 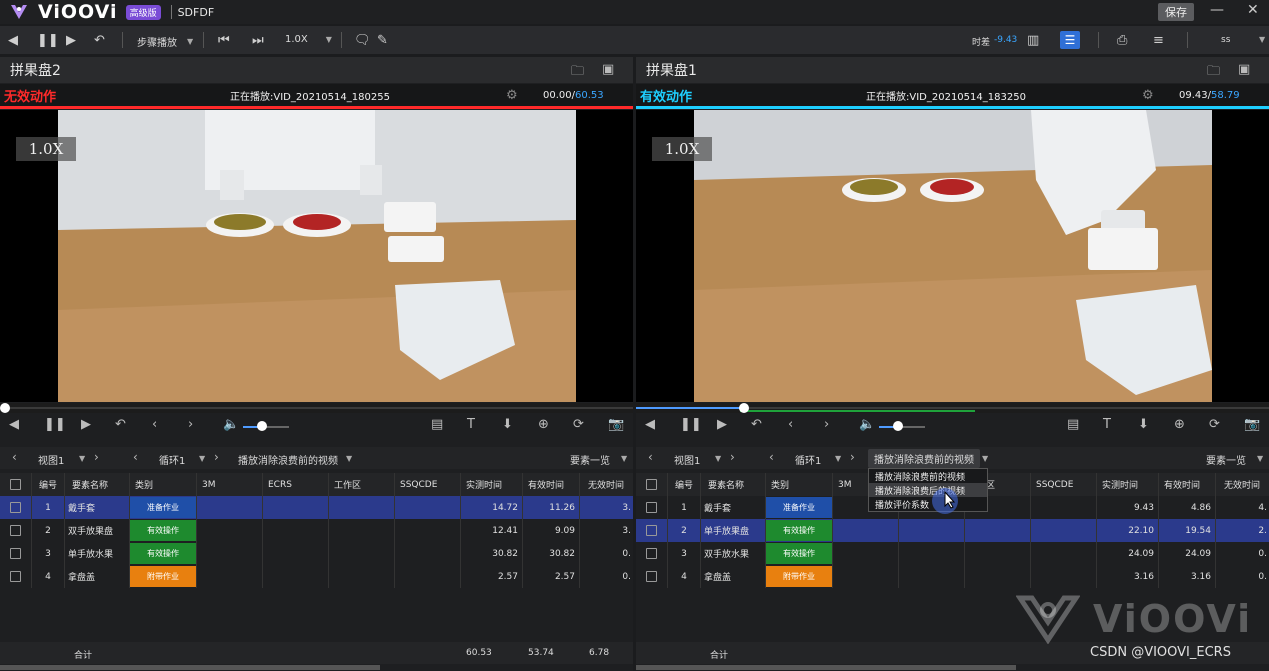 What do you see at coordinates (316, 576) in the screenshot?
I see `table-row: 4 拿盘盖 附带作业 2.57 2.57 0.` at bounding box center [316, 576].